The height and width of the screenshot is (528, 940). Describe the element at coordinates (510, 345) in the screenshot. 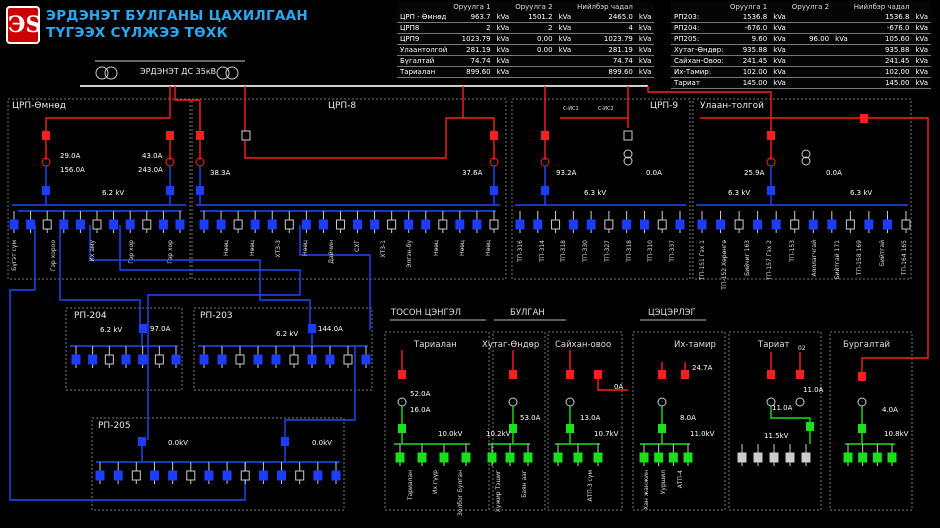

I see `sub-khutag-undur: Хутаг-Өндөр` at that location.